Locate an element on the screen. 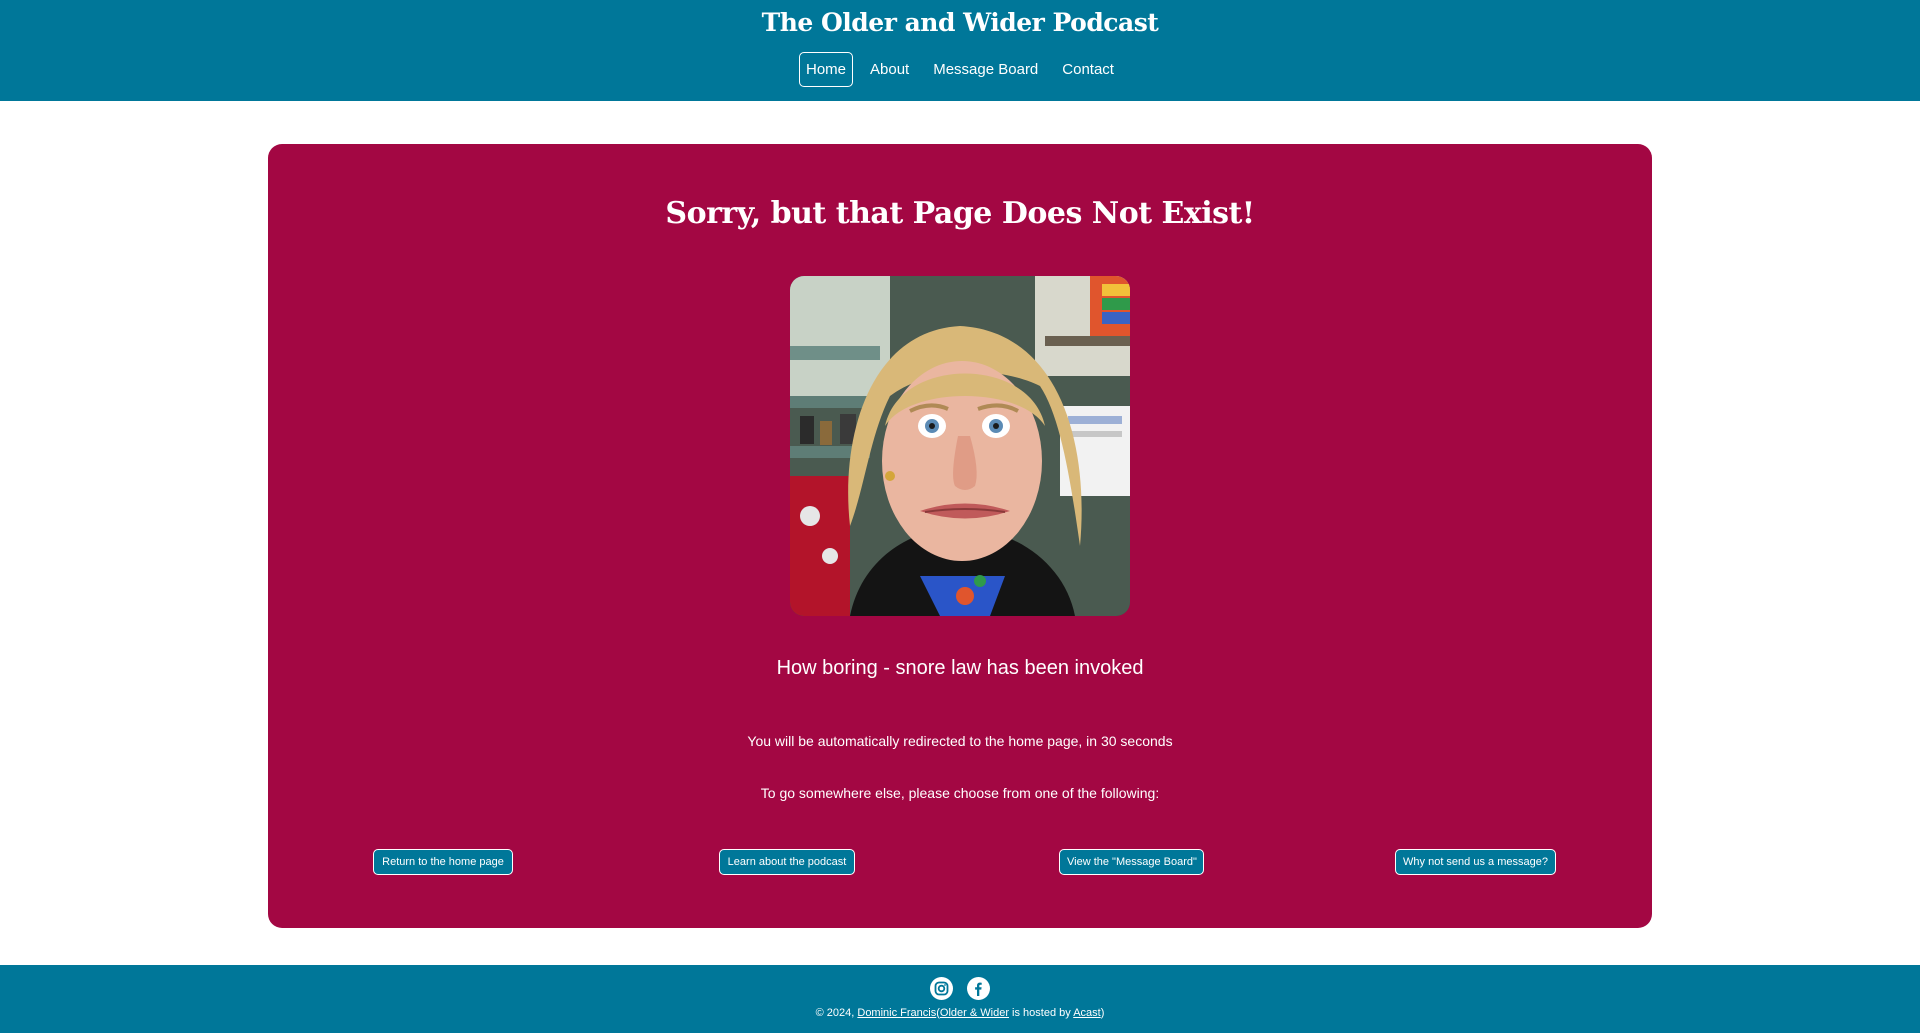 The height and width of the screenshot is (1033, 1920). nav-about: About is located at coordinates (889, 69).